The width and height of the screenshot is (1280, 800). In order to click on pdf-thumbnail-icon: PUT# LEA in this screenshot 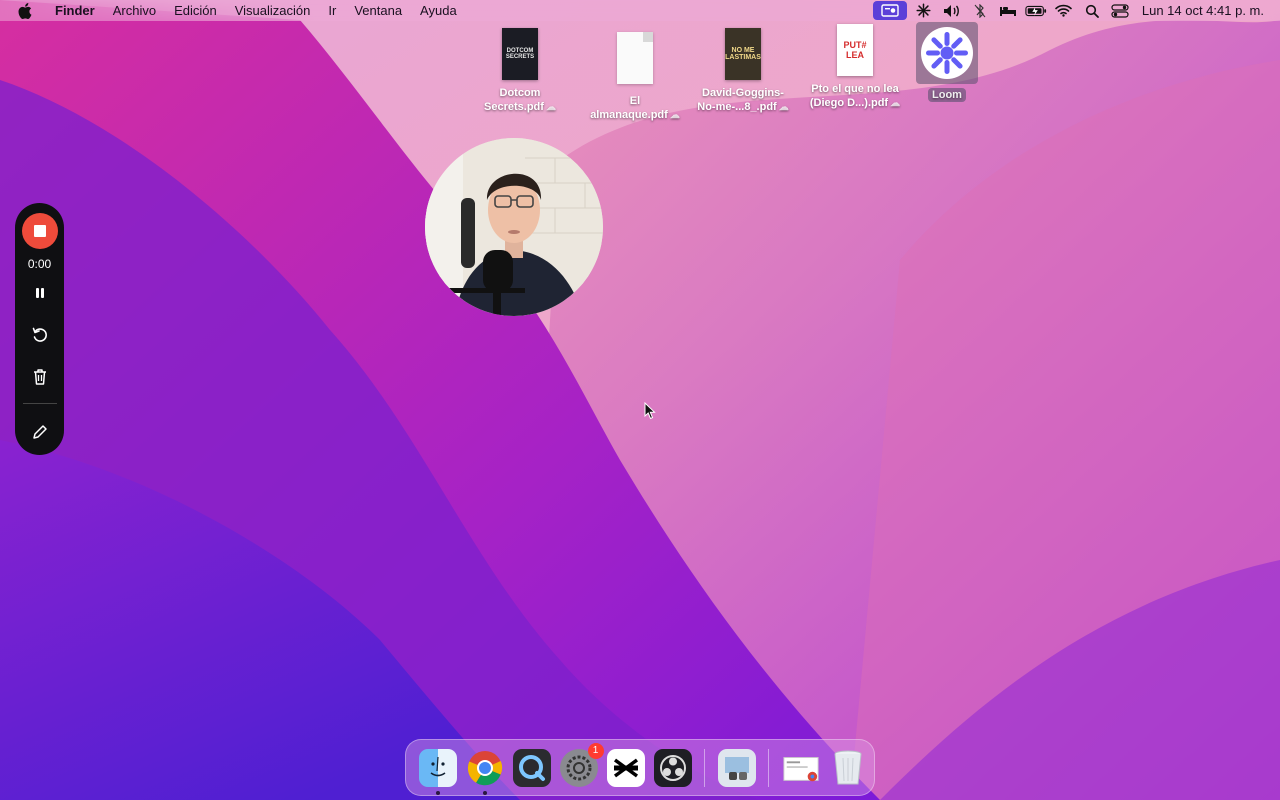, I will do `click(855, 48)`.